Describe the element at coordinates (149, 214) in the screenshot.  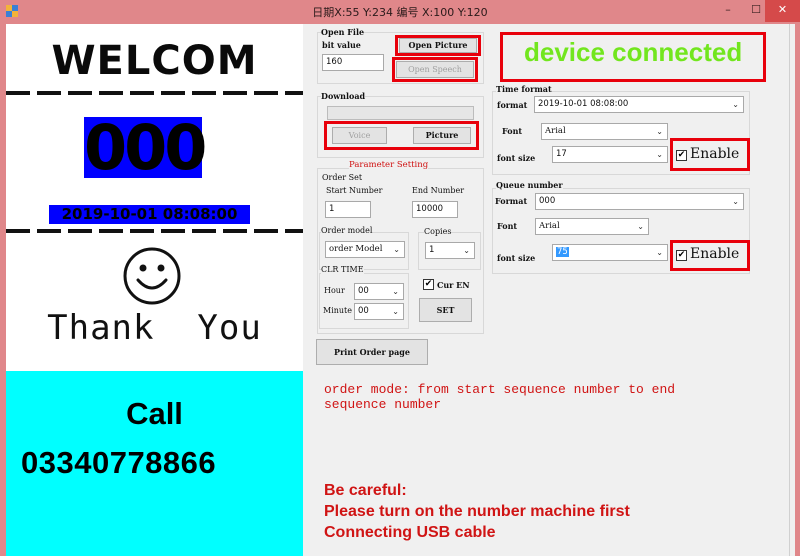
I see `datetime-display: 2019-10-01 08:08:00` at that location.